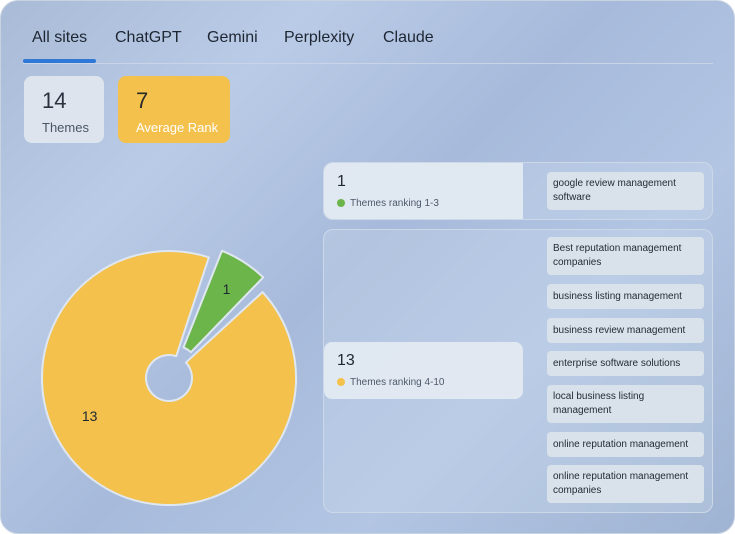 This screenshot has width=735, height=534. What do you see at coordinates (227, 289) in the screenshot?
I see `pie-slice-label: 1` at bounding box center [227, 289].